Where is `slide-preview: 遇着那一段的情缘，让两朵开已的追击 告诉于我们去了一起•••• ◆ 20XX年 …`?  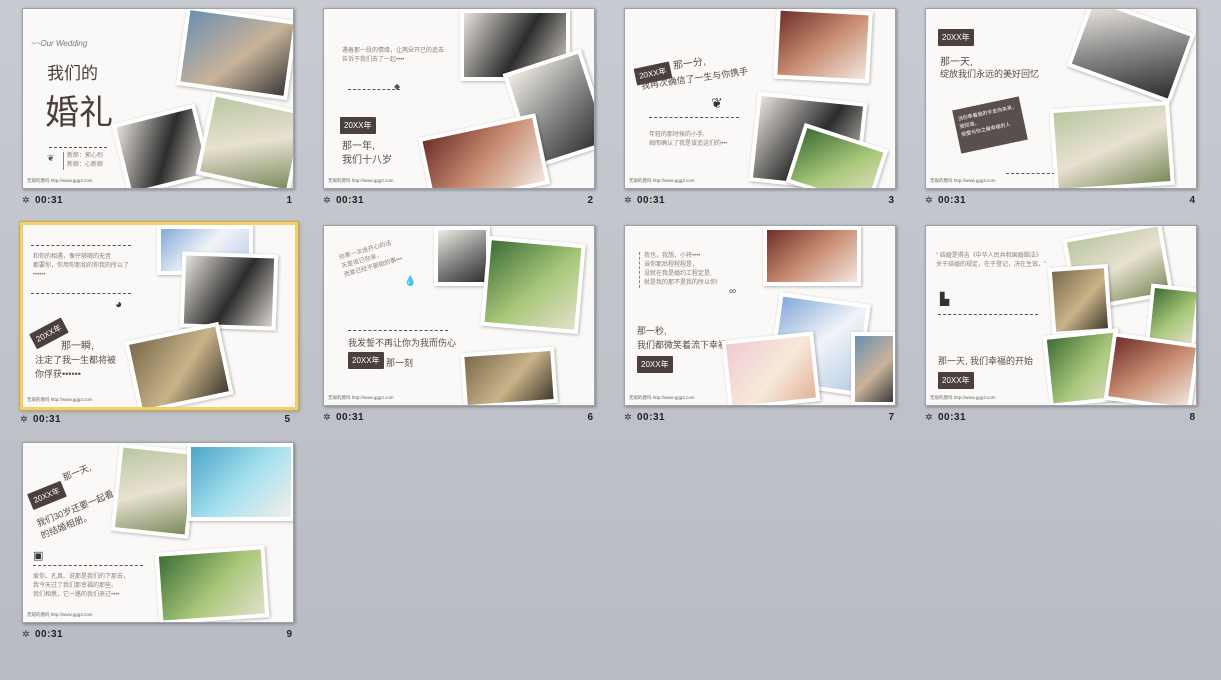 slide-preview: 遇着那一段的情缘，让两朵开已的追击 告诉于我们去了一起•••• ◆ 20XX年 … is located at coordinates (459, 98).